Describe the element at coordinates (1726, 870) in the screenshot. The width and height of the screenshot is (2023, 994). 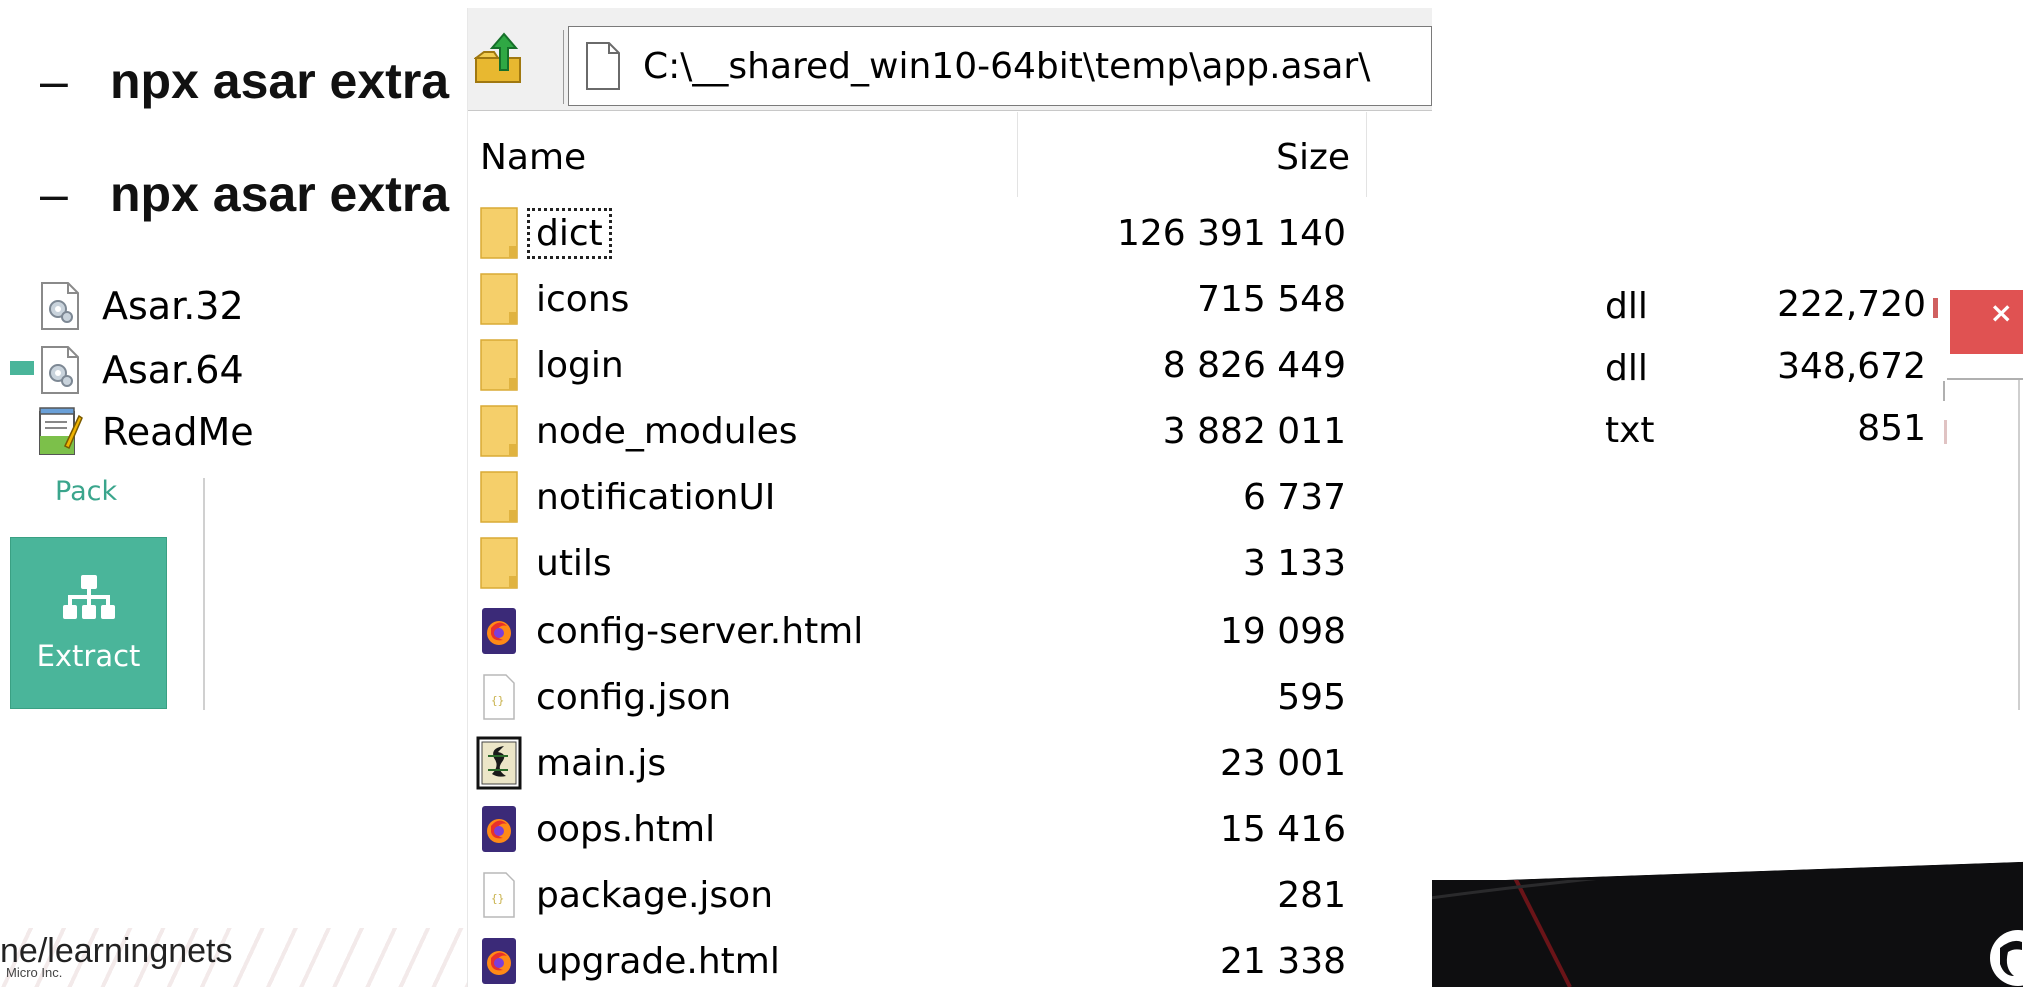
I see `banner-curve` at that location.